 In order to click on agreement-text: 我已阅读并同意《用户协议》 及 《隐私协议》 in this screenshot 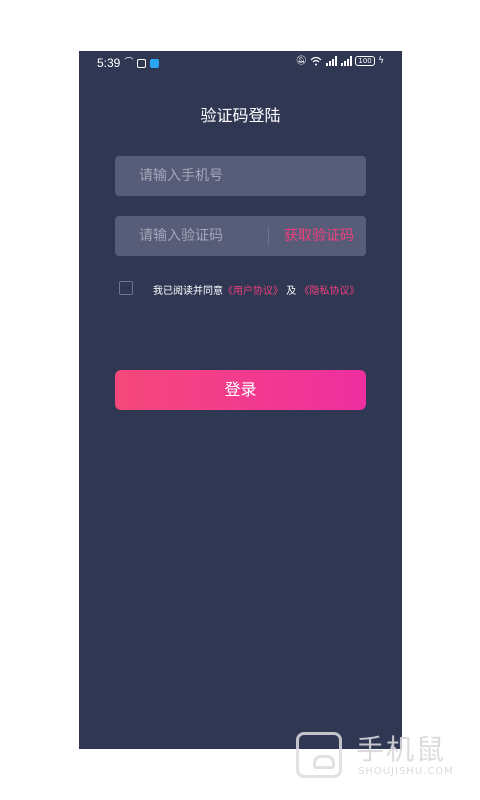, I will do `click(256, 289)`.